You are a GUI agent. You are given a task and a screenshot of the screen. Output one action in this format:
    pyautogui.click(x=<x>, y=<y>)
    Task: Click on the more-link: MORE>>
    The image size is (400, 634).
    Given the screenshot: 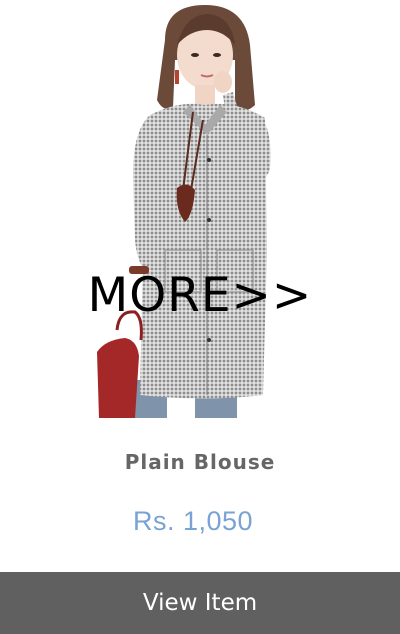 What is the action you would take?
    pyautogui.click(x=200, y=296)
    